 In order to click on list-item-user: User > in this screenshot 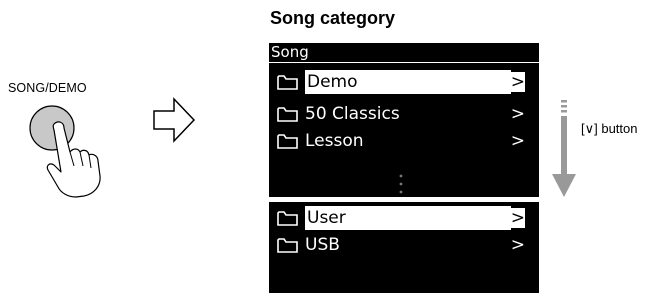, I will do `click(403, 218)`.